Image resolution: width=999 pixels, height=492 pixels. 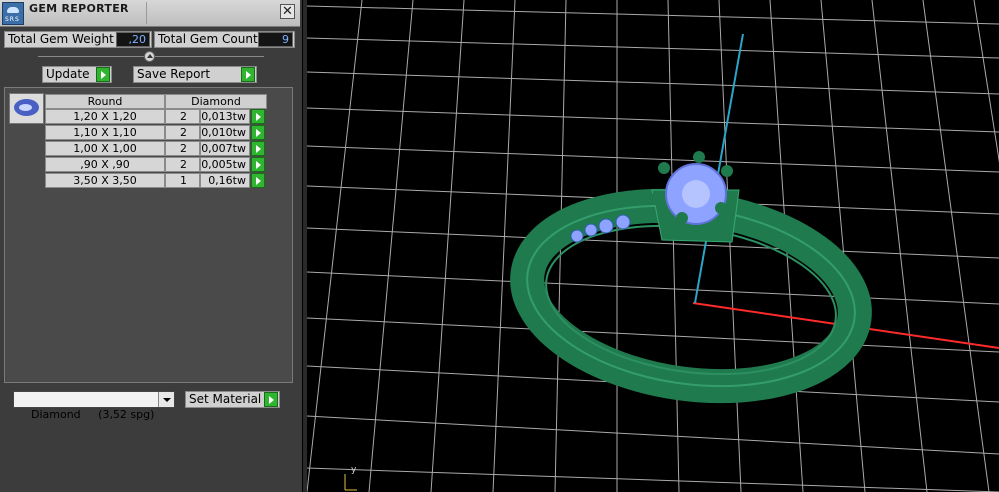 I want to click on chevron-down-icon, so click(x=166, y=399).